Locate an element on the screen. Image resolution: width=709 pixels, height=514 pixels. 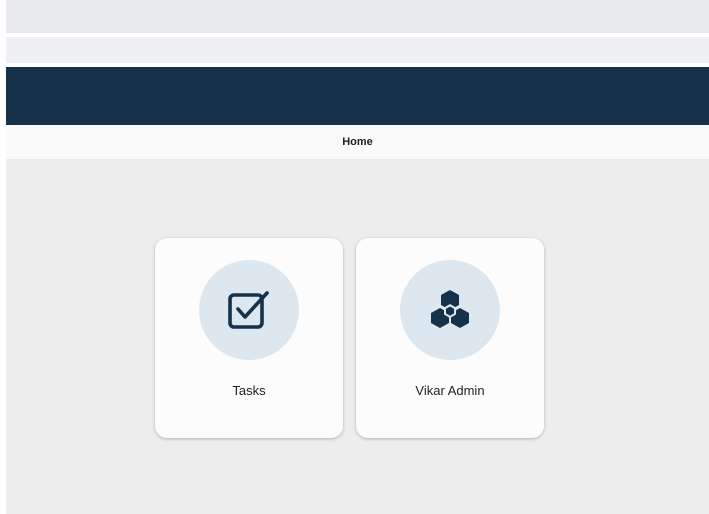
checkbox-icon is located at coordinates (248, 310).